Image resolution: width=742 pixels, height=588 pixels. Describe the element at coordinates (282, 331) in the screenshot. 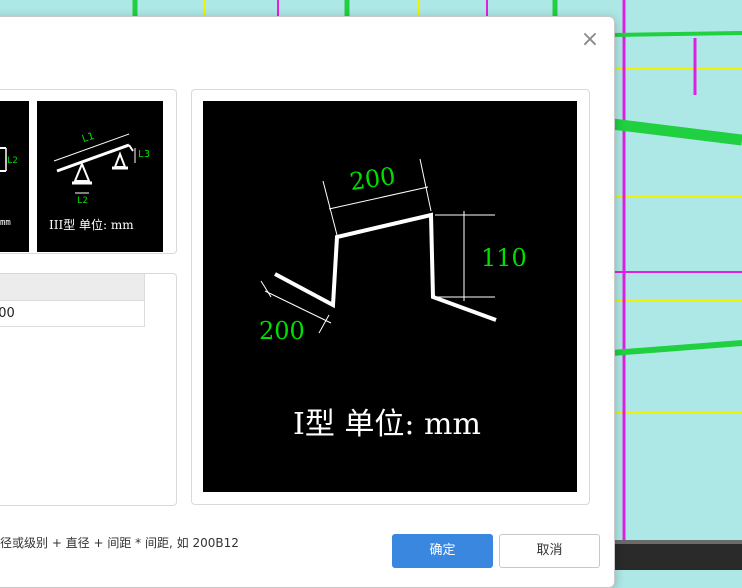

I see `dim-label-left: 200` at that location.